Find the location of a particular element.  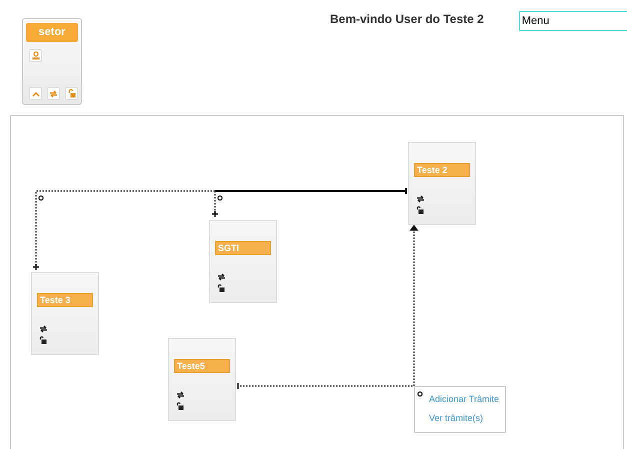

menu-field: Menu is located at coordinates (572, 21).